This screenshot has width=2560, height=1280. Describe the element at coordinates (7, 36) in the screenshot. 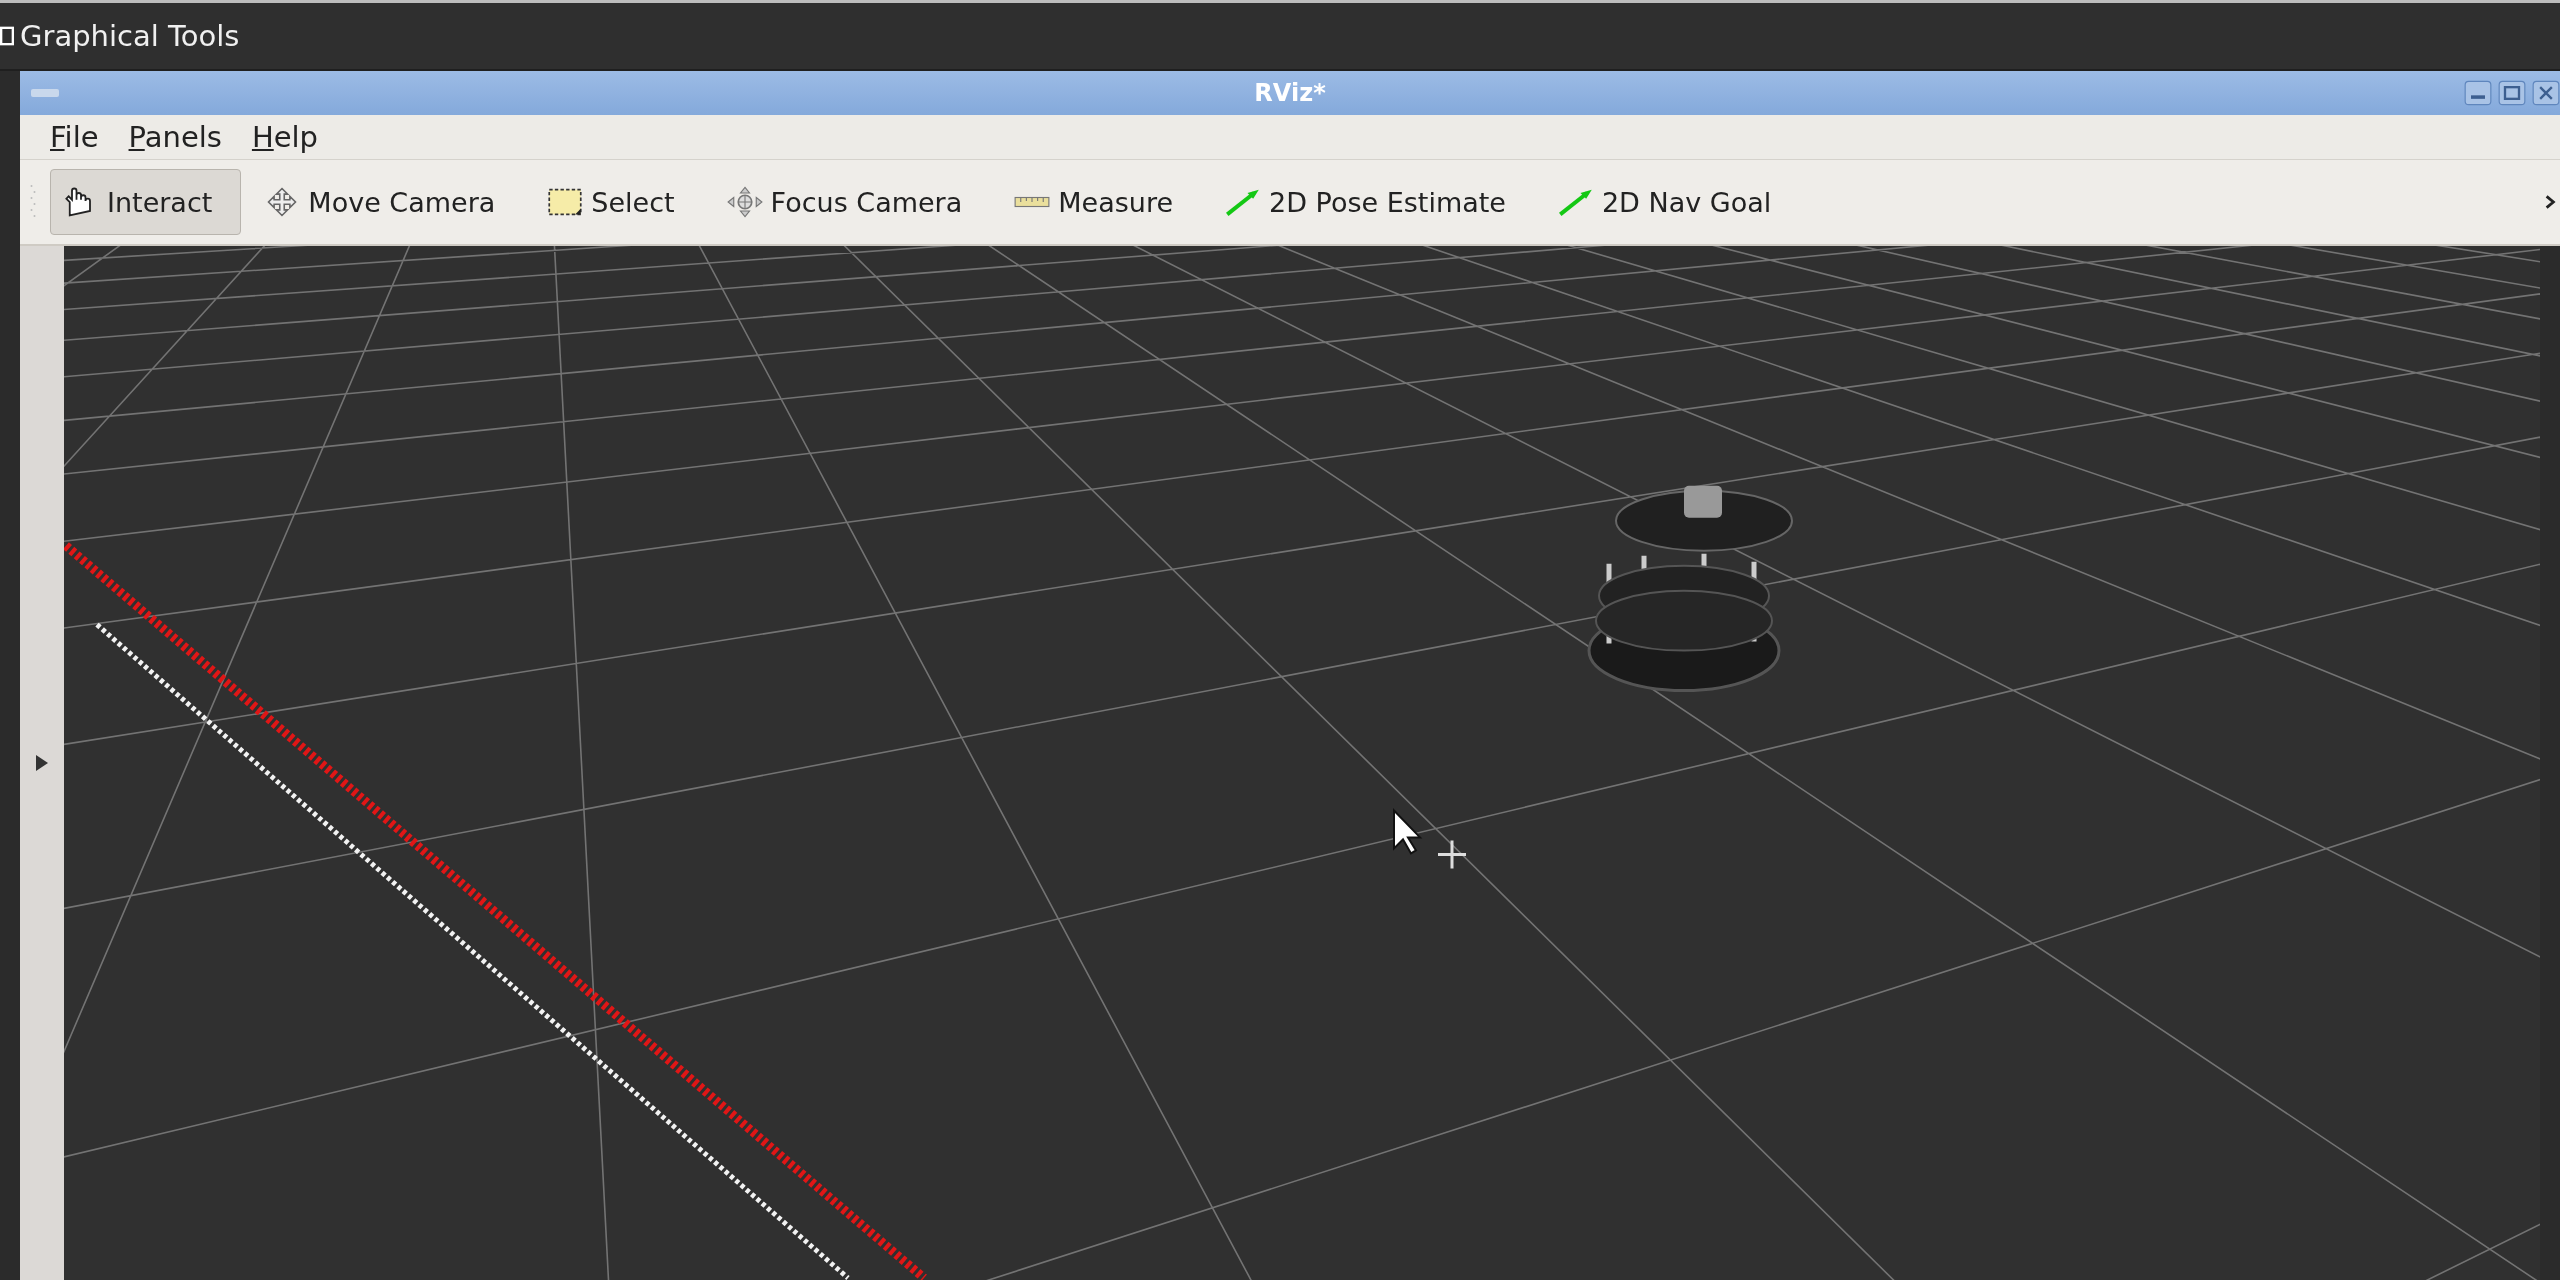

I see `window-icon` at that location.